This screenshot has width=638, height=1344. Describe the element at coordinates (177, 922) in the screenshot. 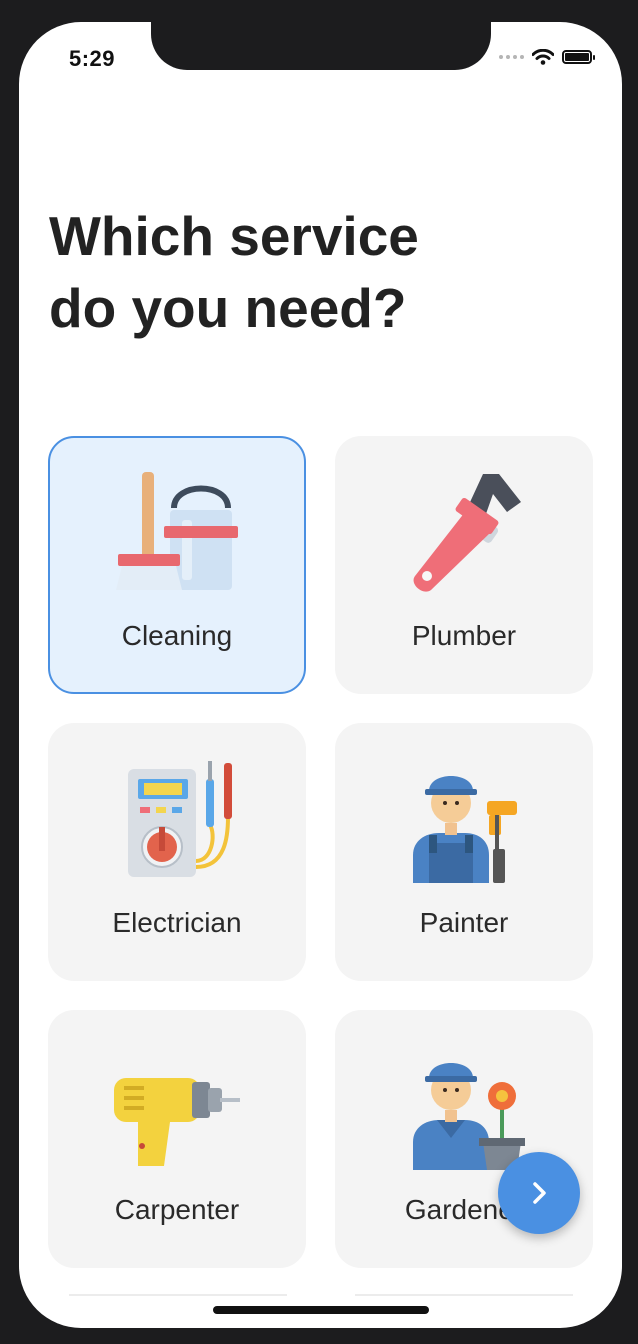

I see `service-label: Electrician` at that location.